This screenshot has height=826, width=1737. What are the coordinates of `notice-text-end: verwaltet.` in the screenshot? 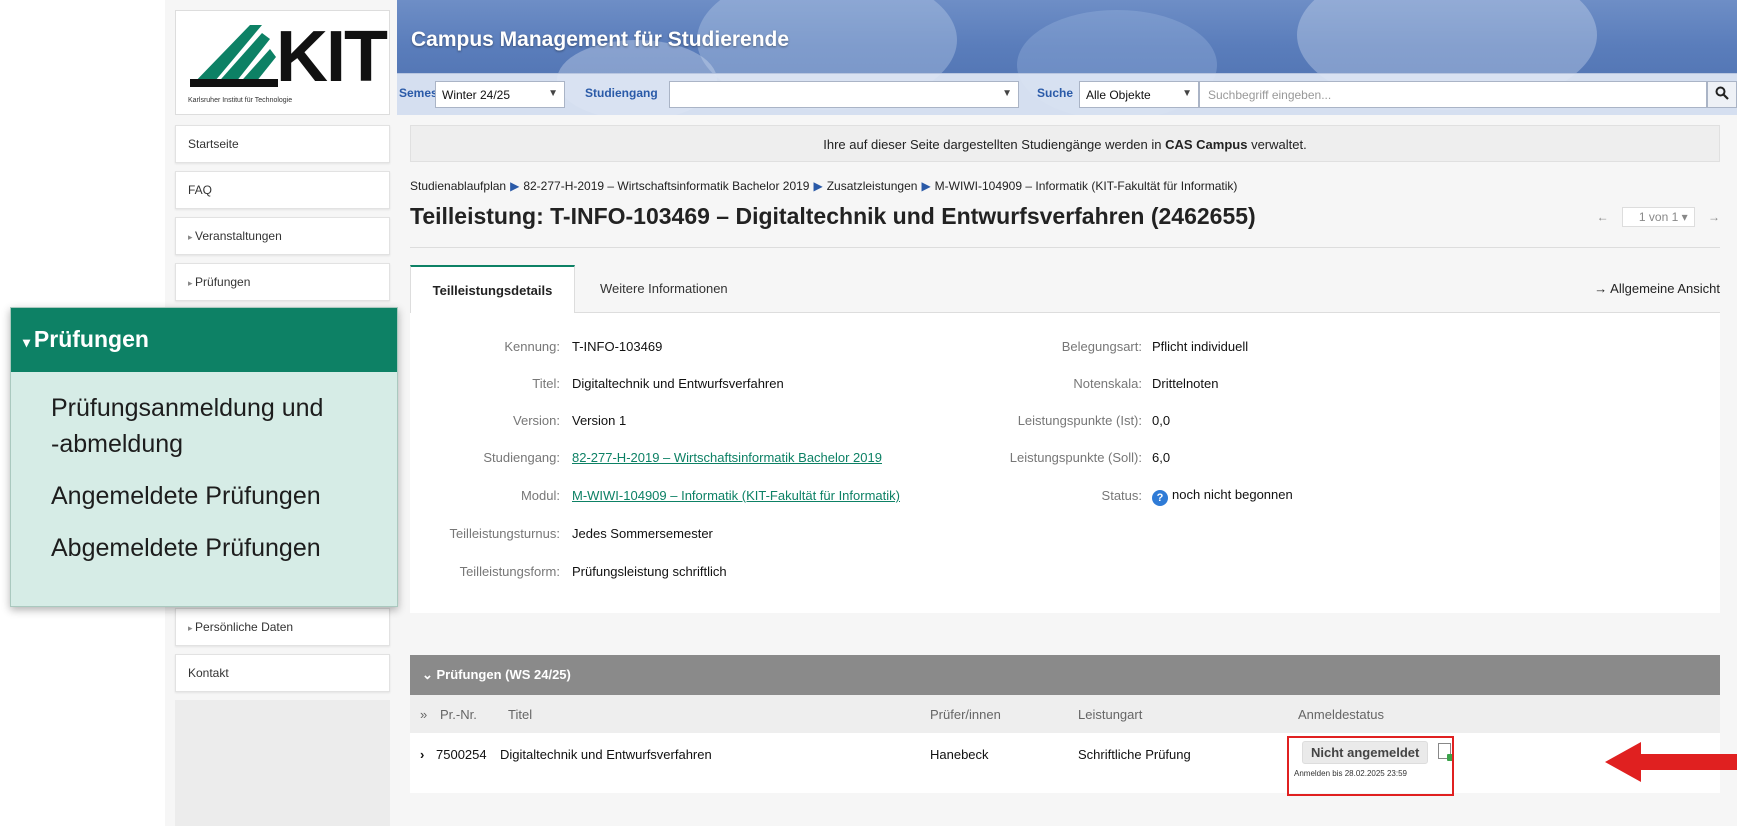 It's located at (1277, 144).